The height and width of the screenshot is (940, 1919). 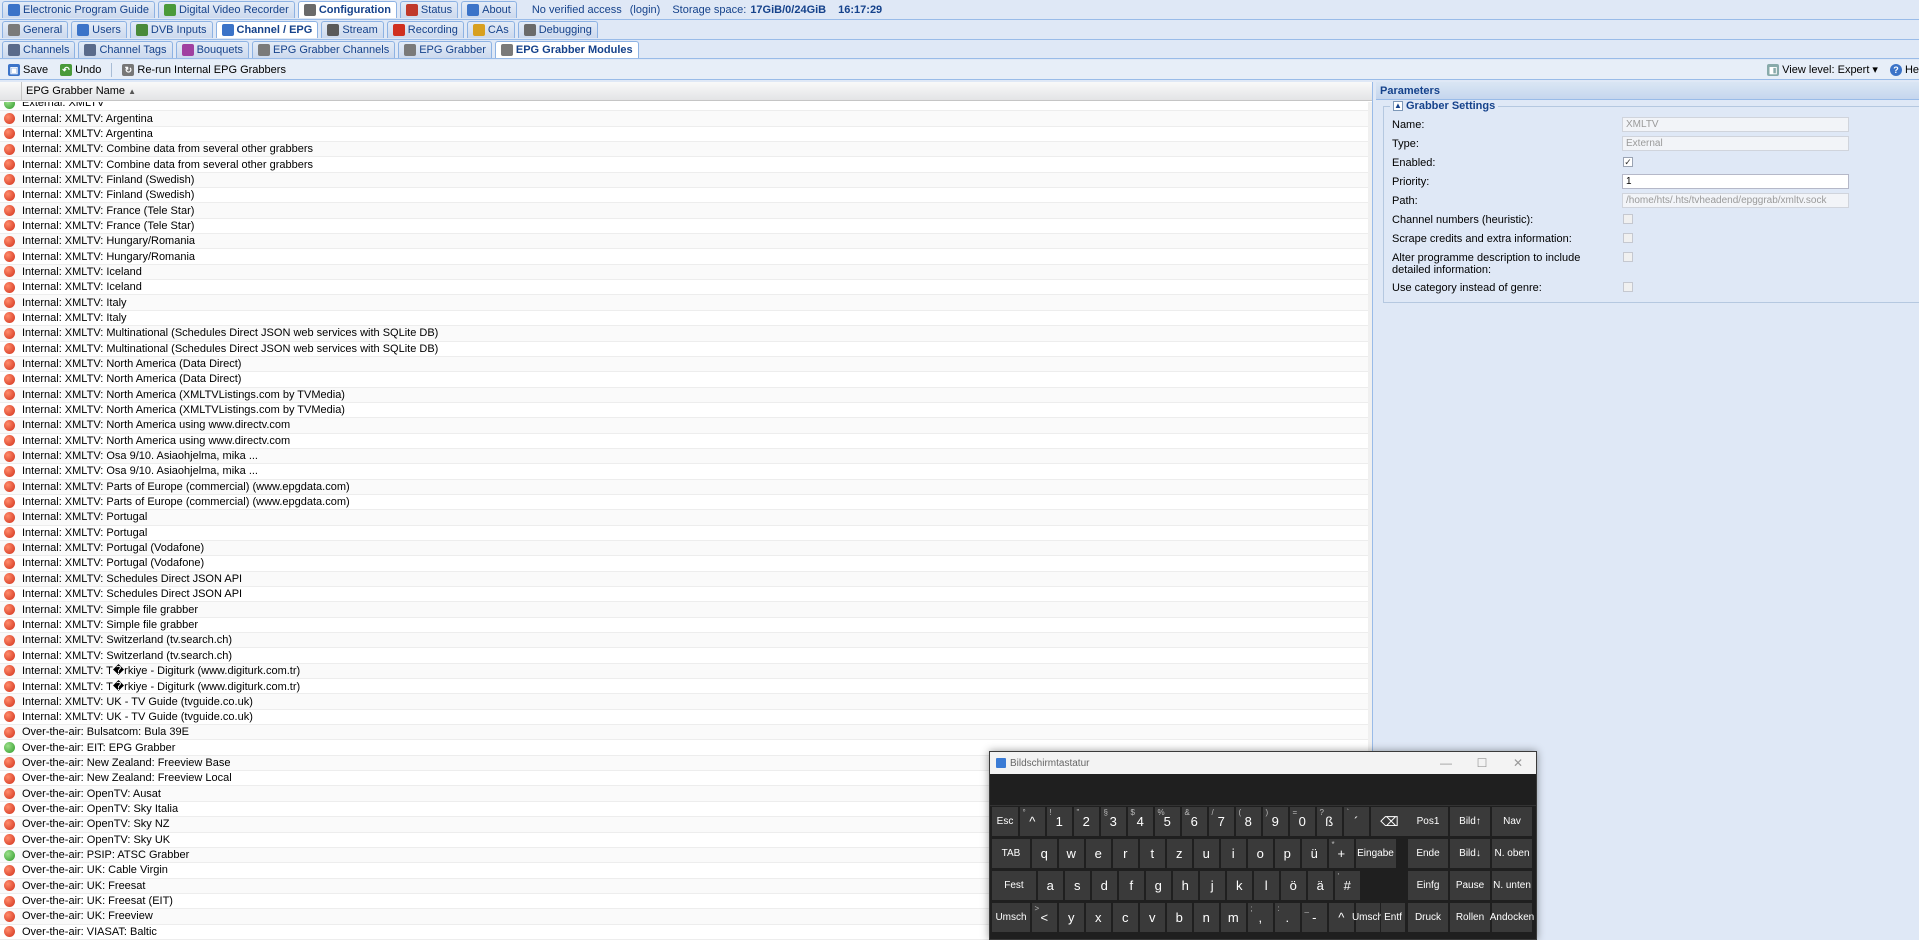 What do you see at coordinates (1086, 821) in the screenshot?
I see `osk-key: 2 "` at bounding box center [1086, 821].